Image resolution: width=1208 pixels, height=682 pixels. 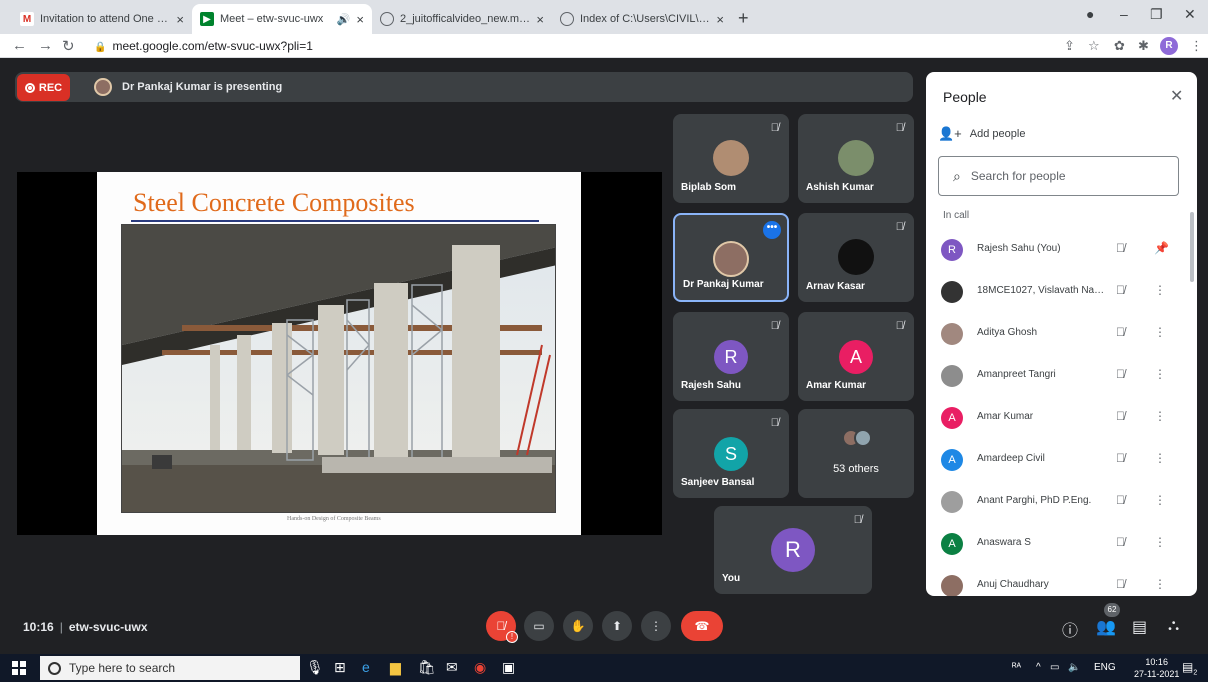 What do you see at coordinates (856, 158) in the screenshot?
I see `participant-tile: 🎙̸ Ashish Kumar` at bounding box center [856, 158].